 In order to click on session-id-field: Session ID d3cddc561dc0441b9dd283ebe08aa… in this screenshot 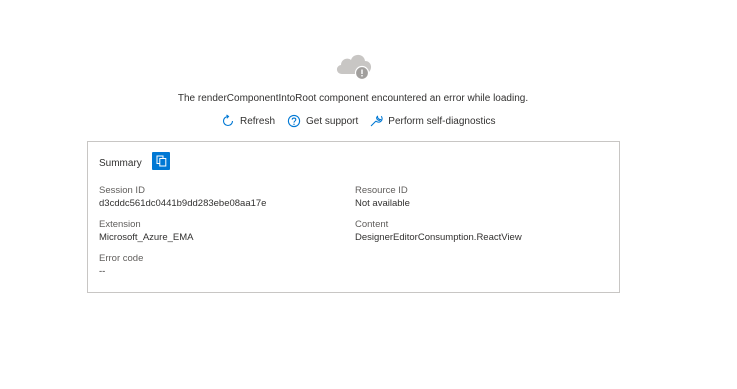, I will do `click(182, 197)`.